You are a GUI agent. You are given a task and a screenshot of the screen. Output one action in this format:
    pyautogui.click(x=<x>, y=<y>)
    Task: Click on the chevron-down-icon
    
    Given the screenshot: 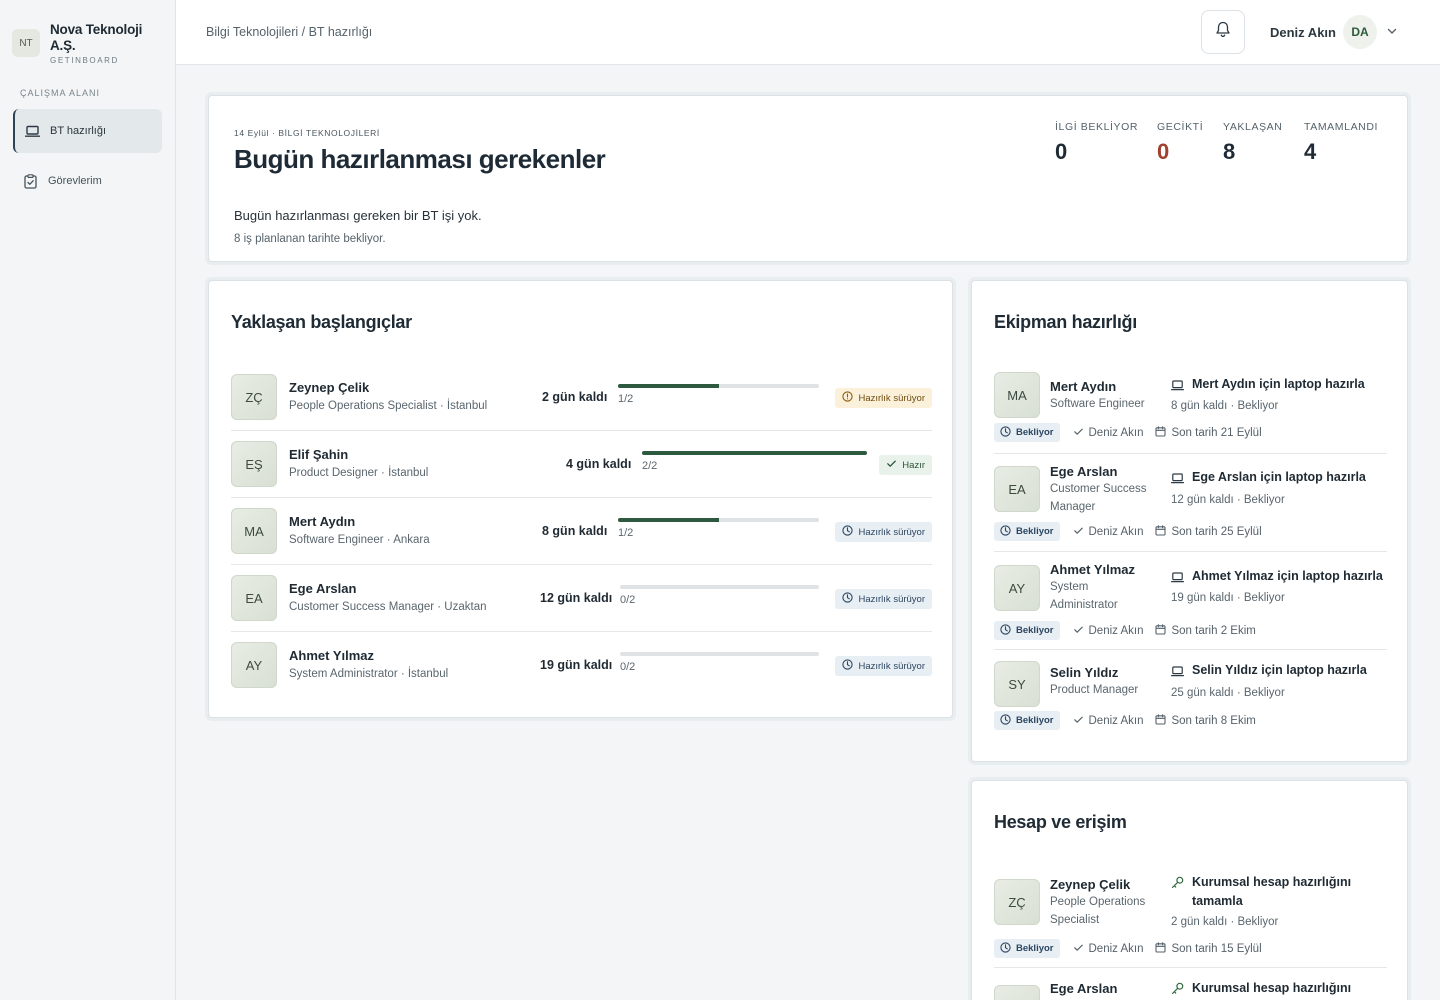 What is the action you would take?
    pyautogui.click(x=1392, y=33)
    